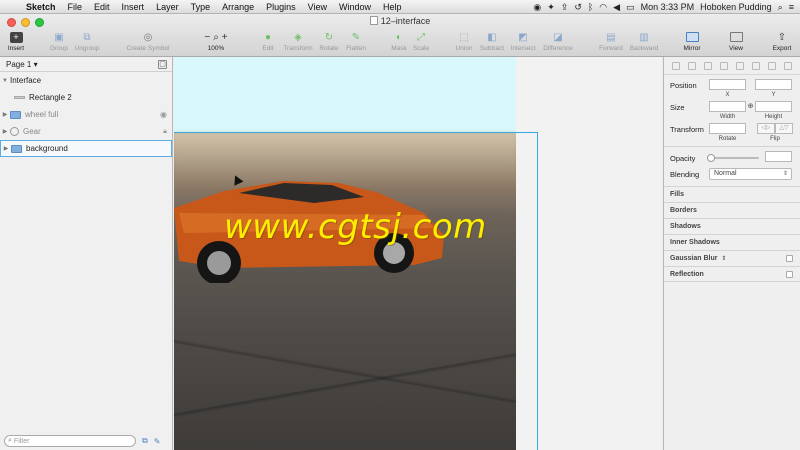 This screenshot has height=450, width=800. Describe the element at coordinates (225, 37) in the screenshot. I see `zoom-in-button: +` at that location.